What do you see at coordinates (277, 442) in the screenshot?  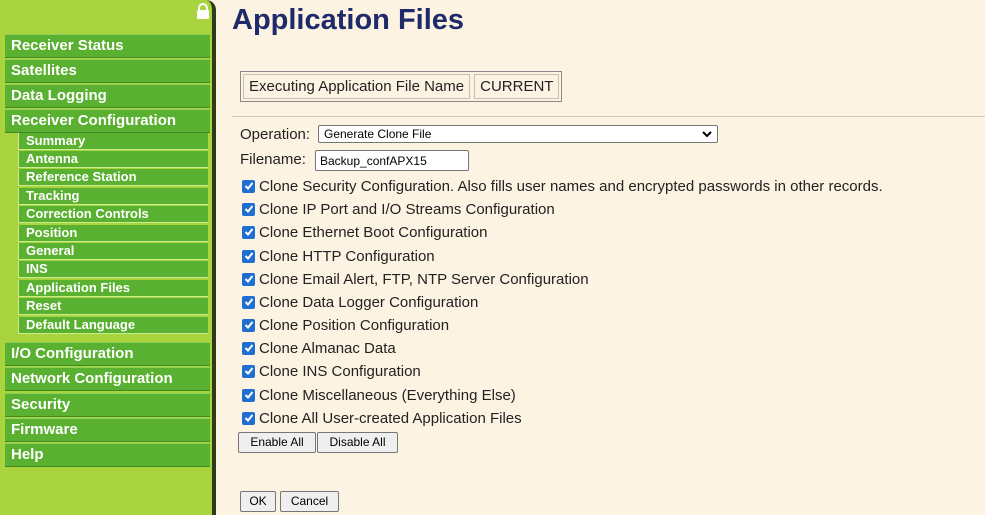 I see `enable-all-button: Enable All` at bounding box center [277, 442].